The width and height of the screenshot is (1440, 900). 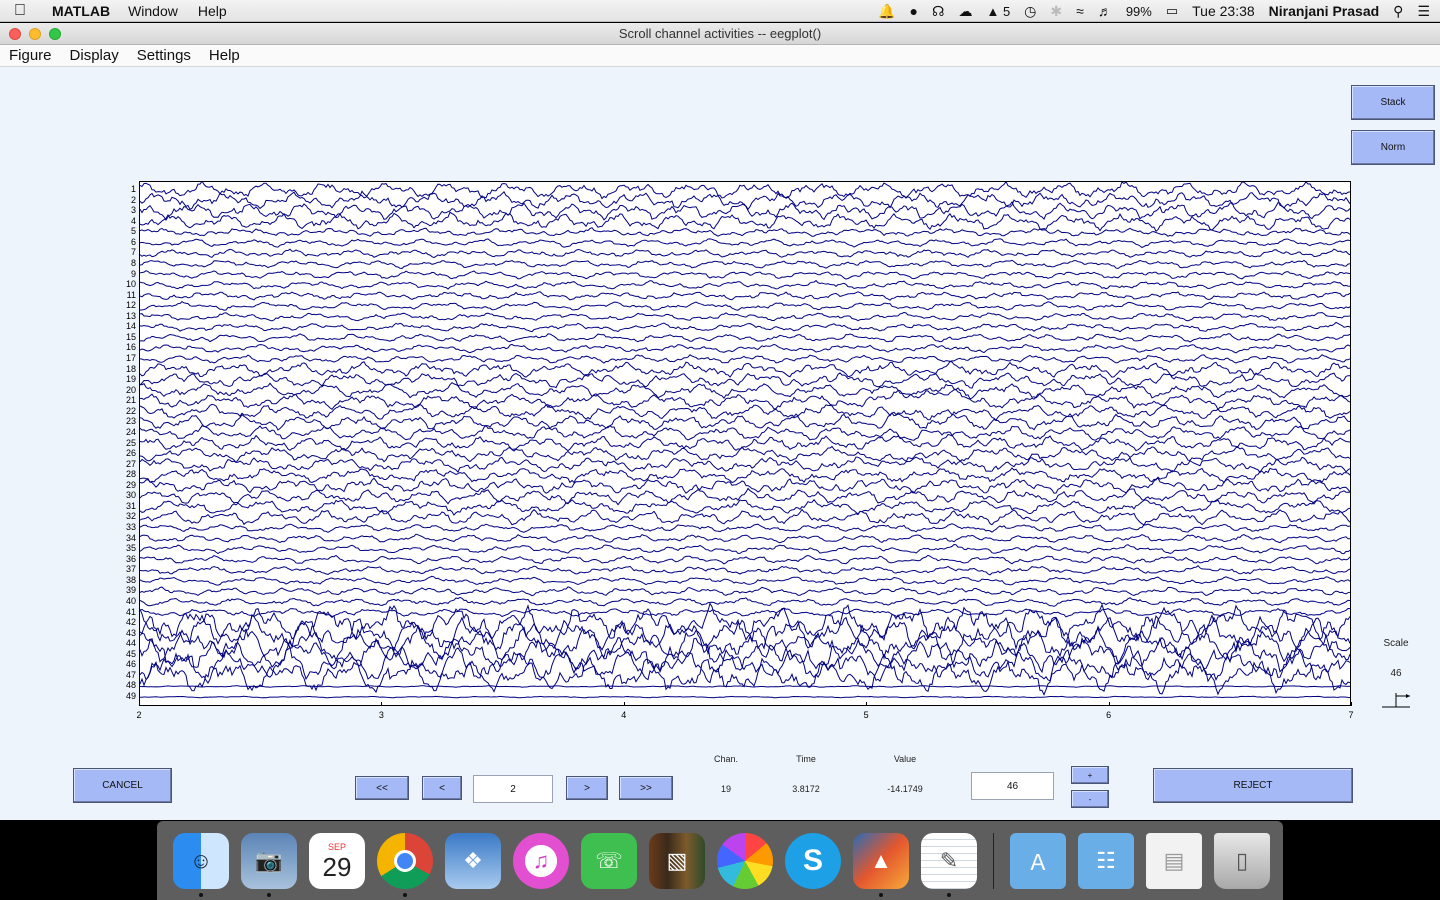 What do you see at coordinates (130, 696) in the screenshot?
I see `channel-label: 49` at bounding box center [130, 696].